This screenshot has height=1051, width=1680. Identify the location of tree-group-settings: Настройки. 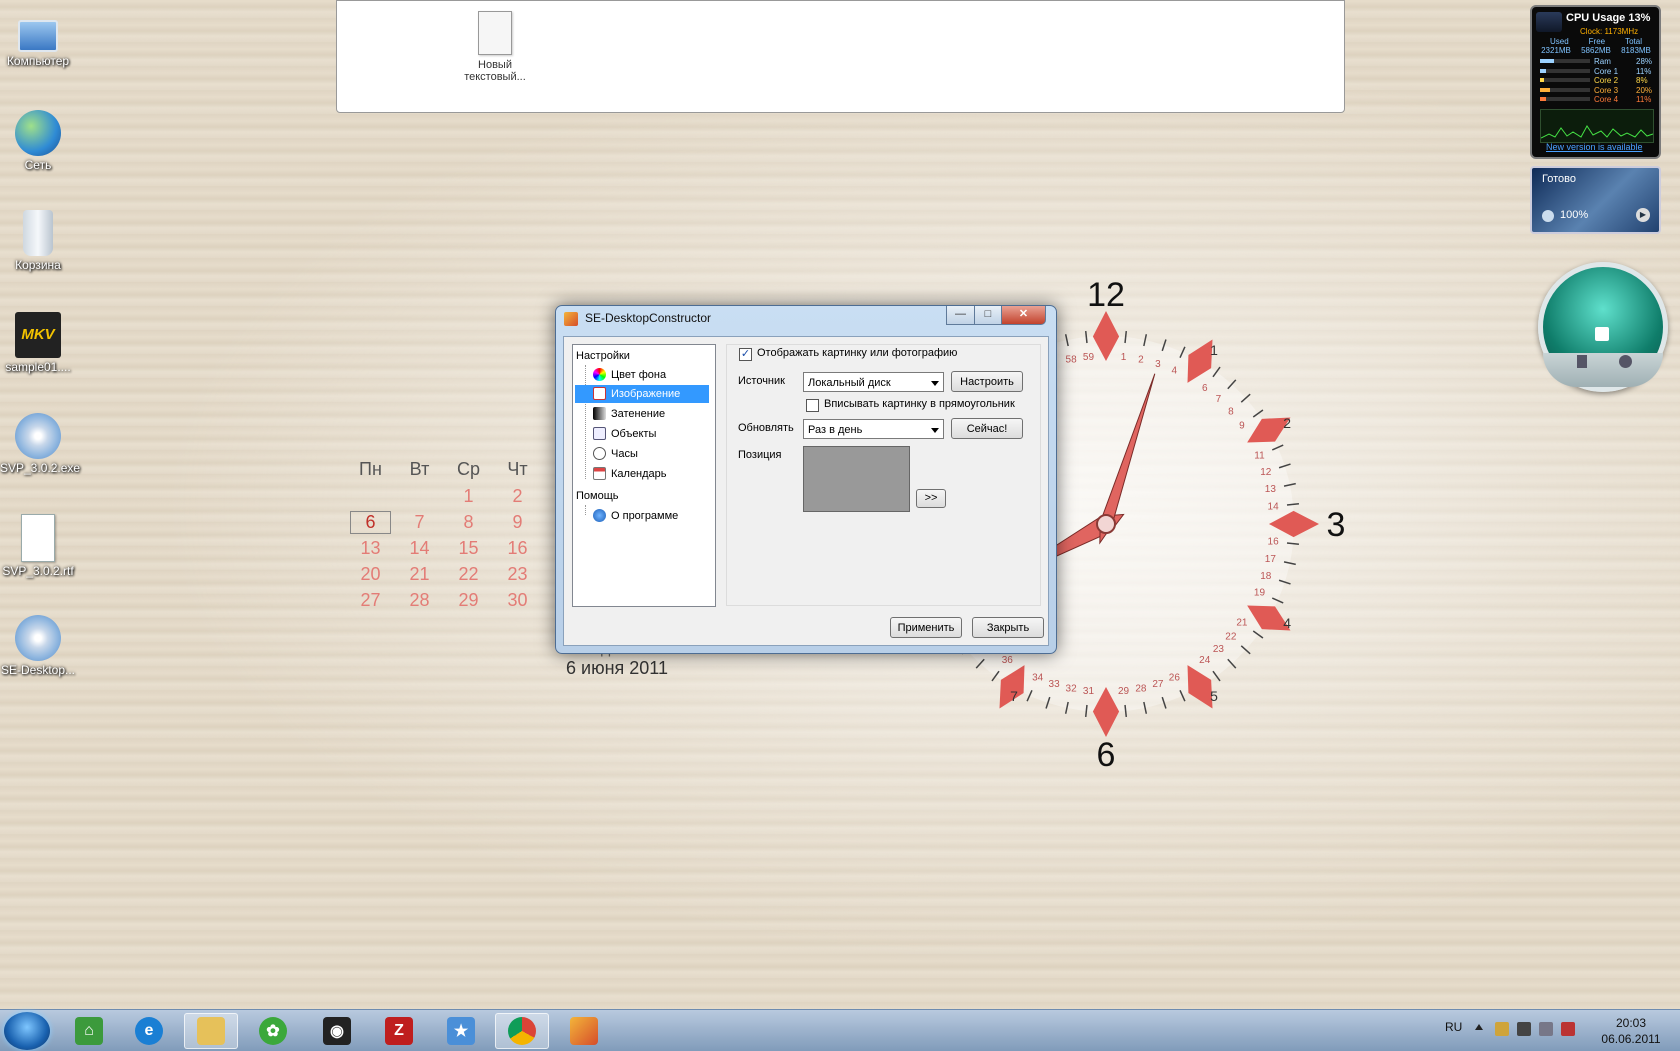
(603, 356).